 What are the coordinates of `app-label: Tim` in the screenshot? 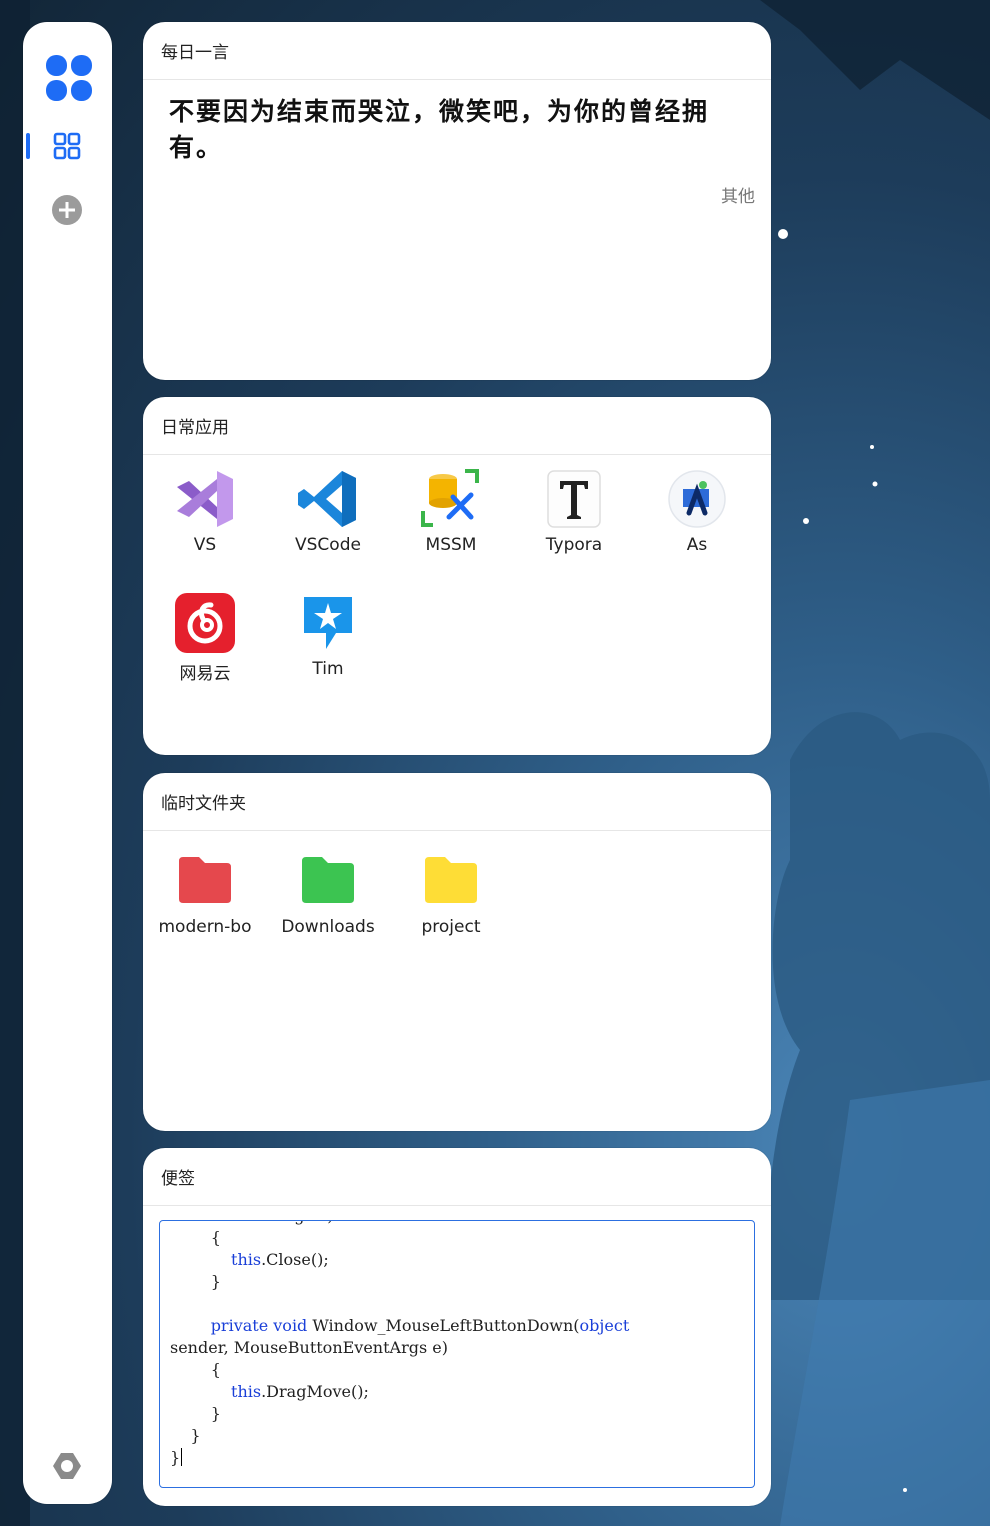 It's located at (328, 669).